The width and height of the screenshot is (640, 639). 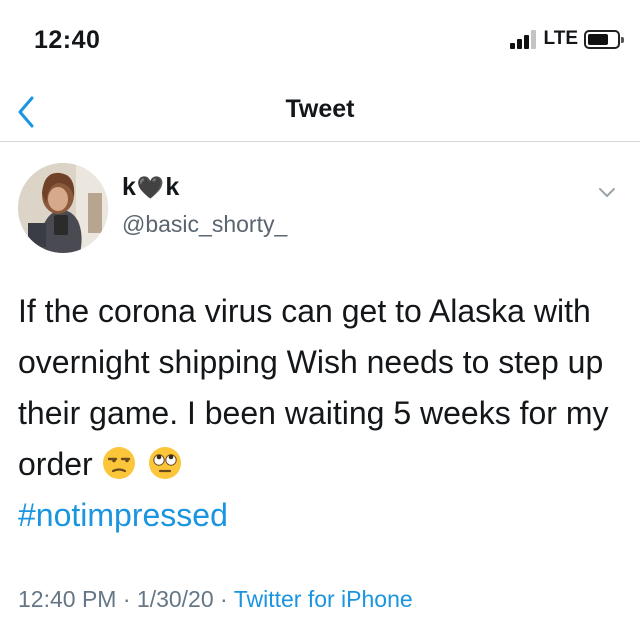 I want to click on navigation-bar: Tweet, so click(x=320, y=111).